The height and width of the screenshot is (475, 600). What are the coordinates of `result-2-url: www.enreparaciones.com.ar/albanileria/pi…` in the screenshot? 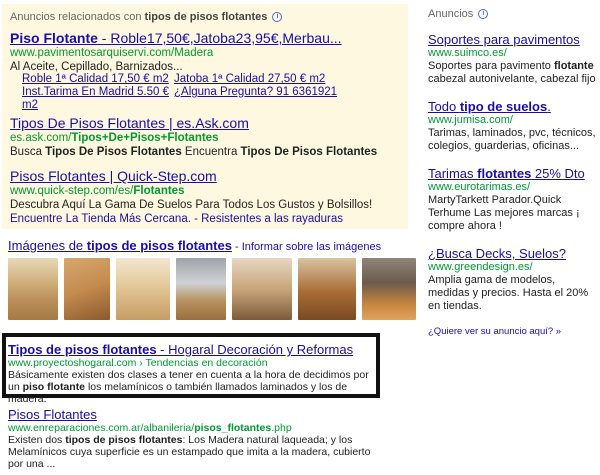 It's located at (150, 428).